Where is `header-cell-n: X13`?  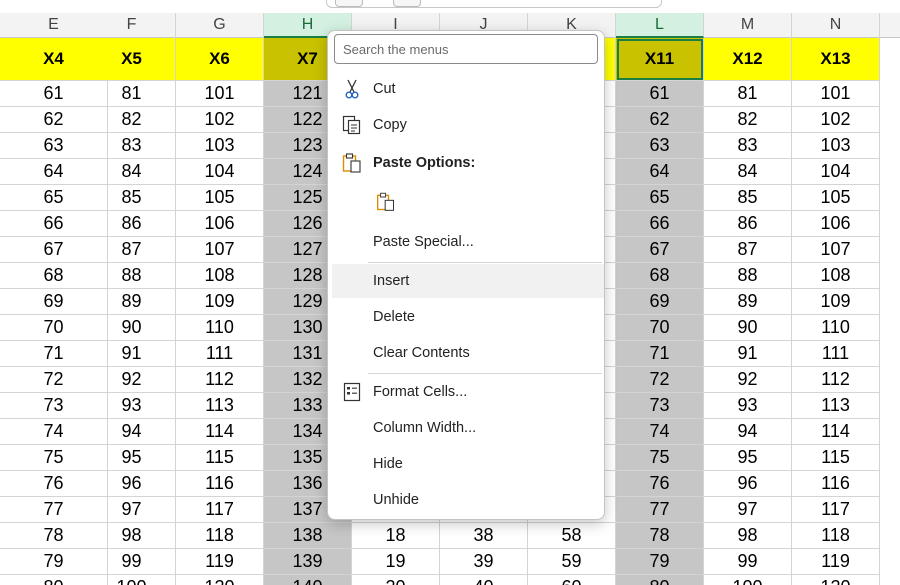
header-cell-n: X13 is located at coordinates (836, 59).